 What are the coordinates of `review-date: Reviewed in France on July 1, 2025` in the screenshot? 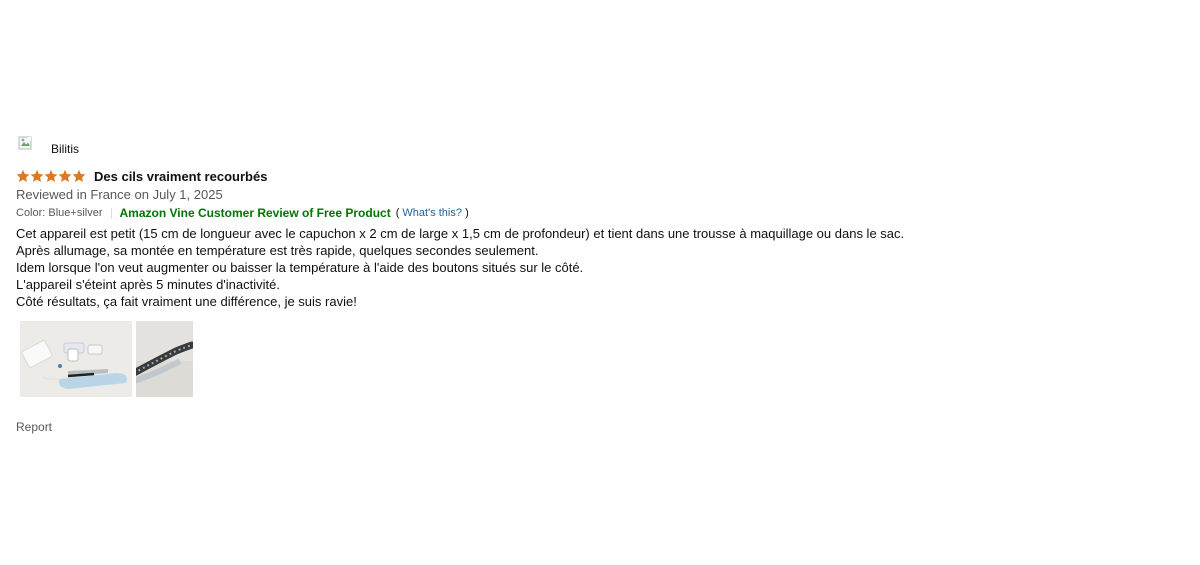 It's located at (119, 194).